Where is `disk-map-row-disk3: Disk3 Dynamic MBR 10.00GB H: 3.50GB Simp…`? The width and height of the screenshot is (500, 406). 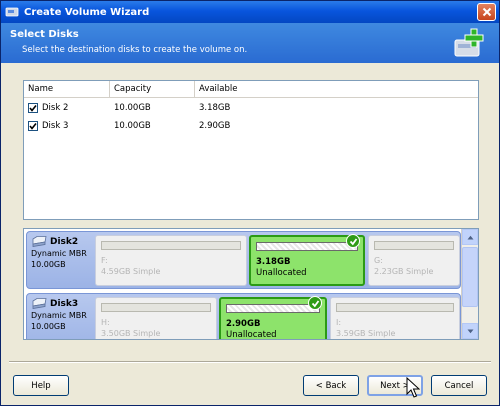 disk-map-row-disk3: Disk3 Dynamic MBR 10.00GB H: 3.50GB Simp… is located at coordinates (243, 316).